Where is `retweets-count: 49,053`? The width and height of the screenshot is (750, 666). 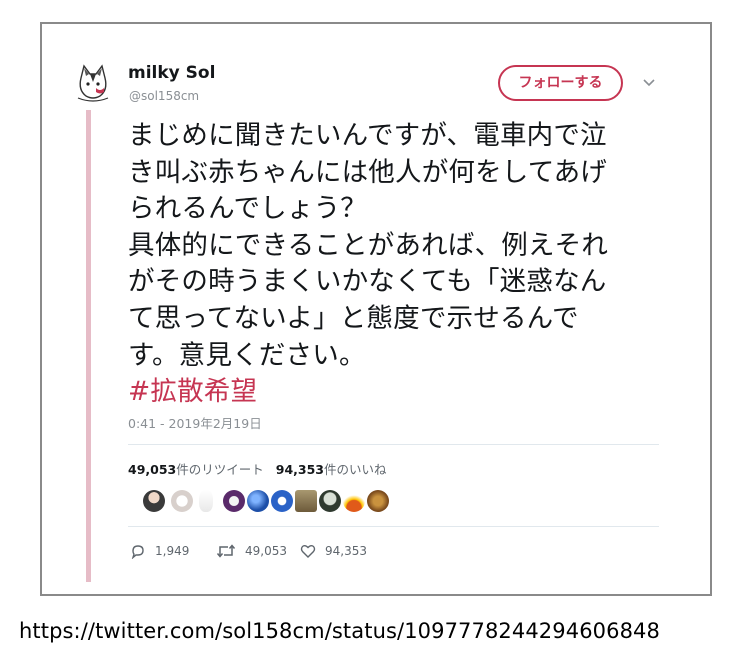 retweets-count: 49,053 is located at coordinates (152, 469).